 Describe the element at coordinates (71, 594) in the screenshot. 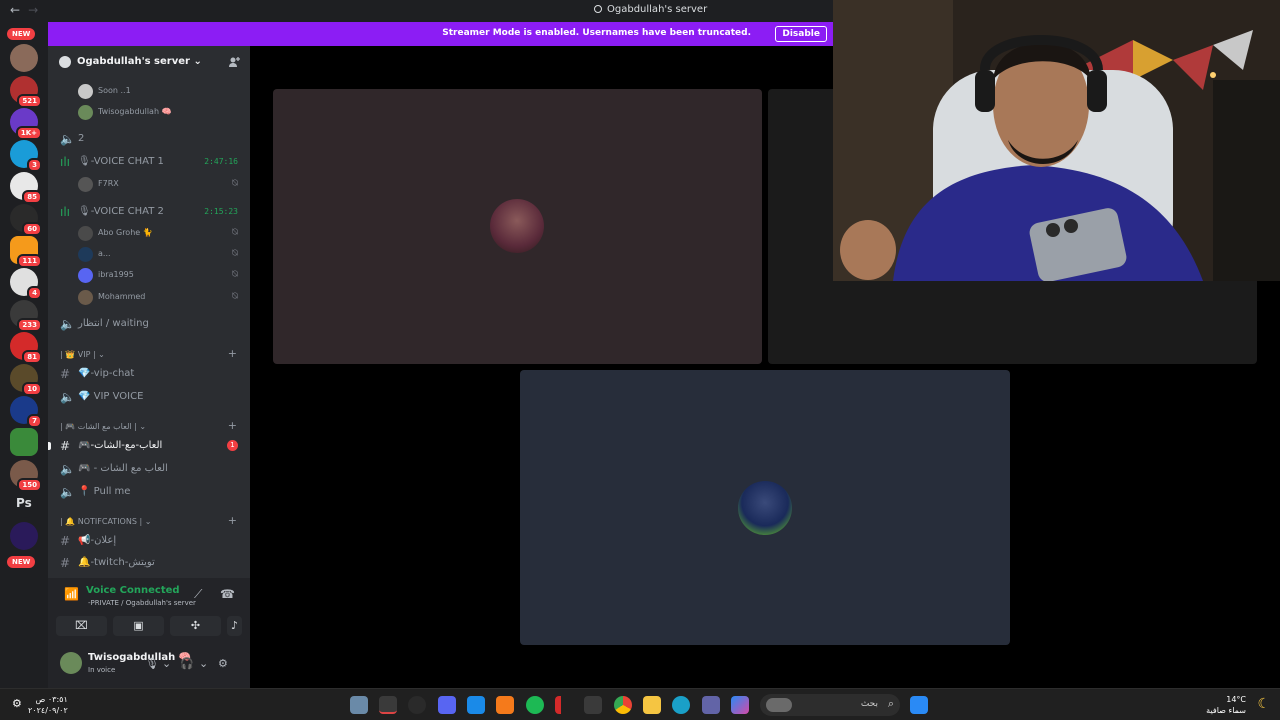

I see `signal-icon: 📶` at that location.